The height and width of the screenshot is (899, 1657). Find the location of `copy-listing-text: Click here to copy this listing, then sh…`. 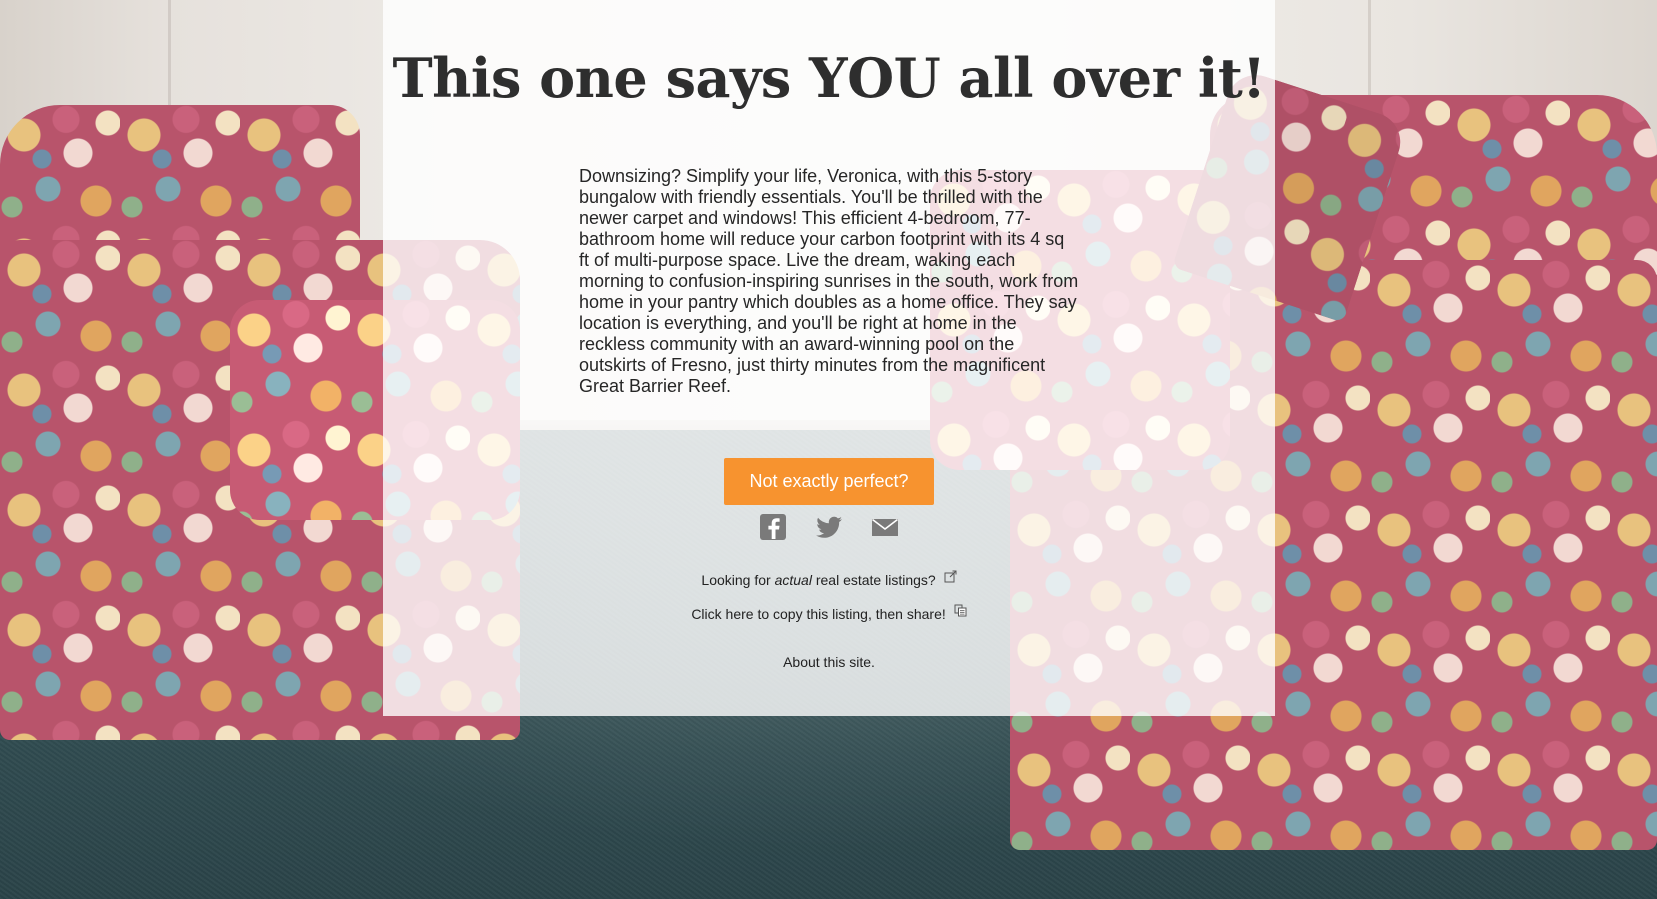

copy-listing-text: Click here to copy this listing, then sh… is located at coordinates (818, 614).